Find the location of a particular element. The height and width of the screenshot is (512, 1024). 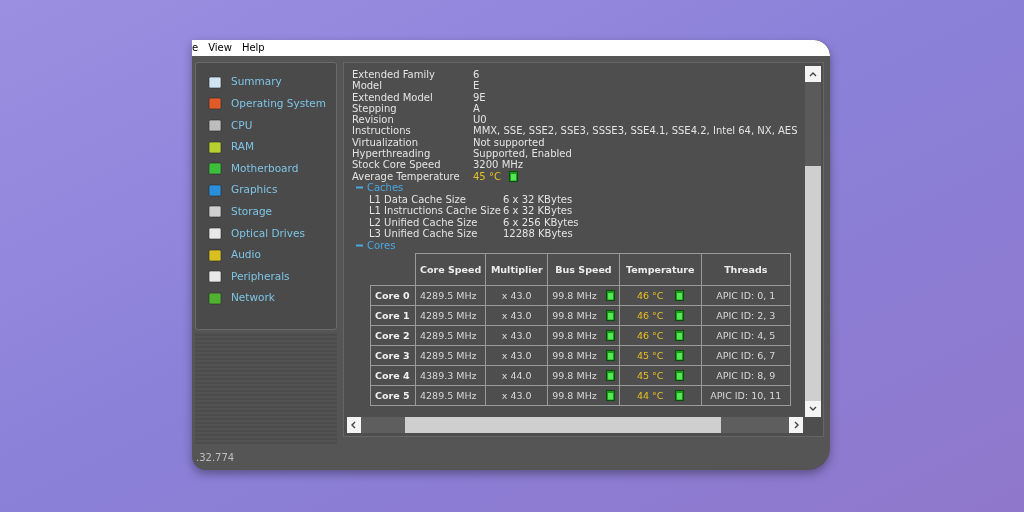

sidebar-item: Graphics is located at coordinates (254, 190).